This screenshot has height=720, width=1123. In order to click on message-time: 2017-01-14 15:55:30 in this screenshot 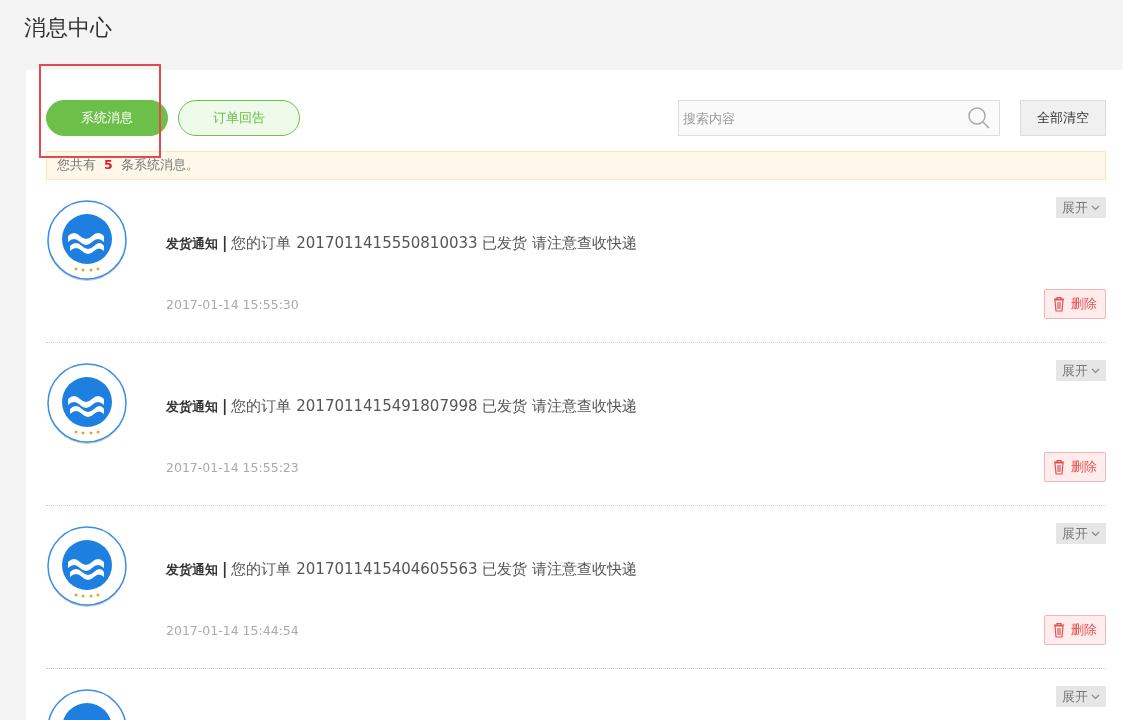, I will do `click(233, 304)`.